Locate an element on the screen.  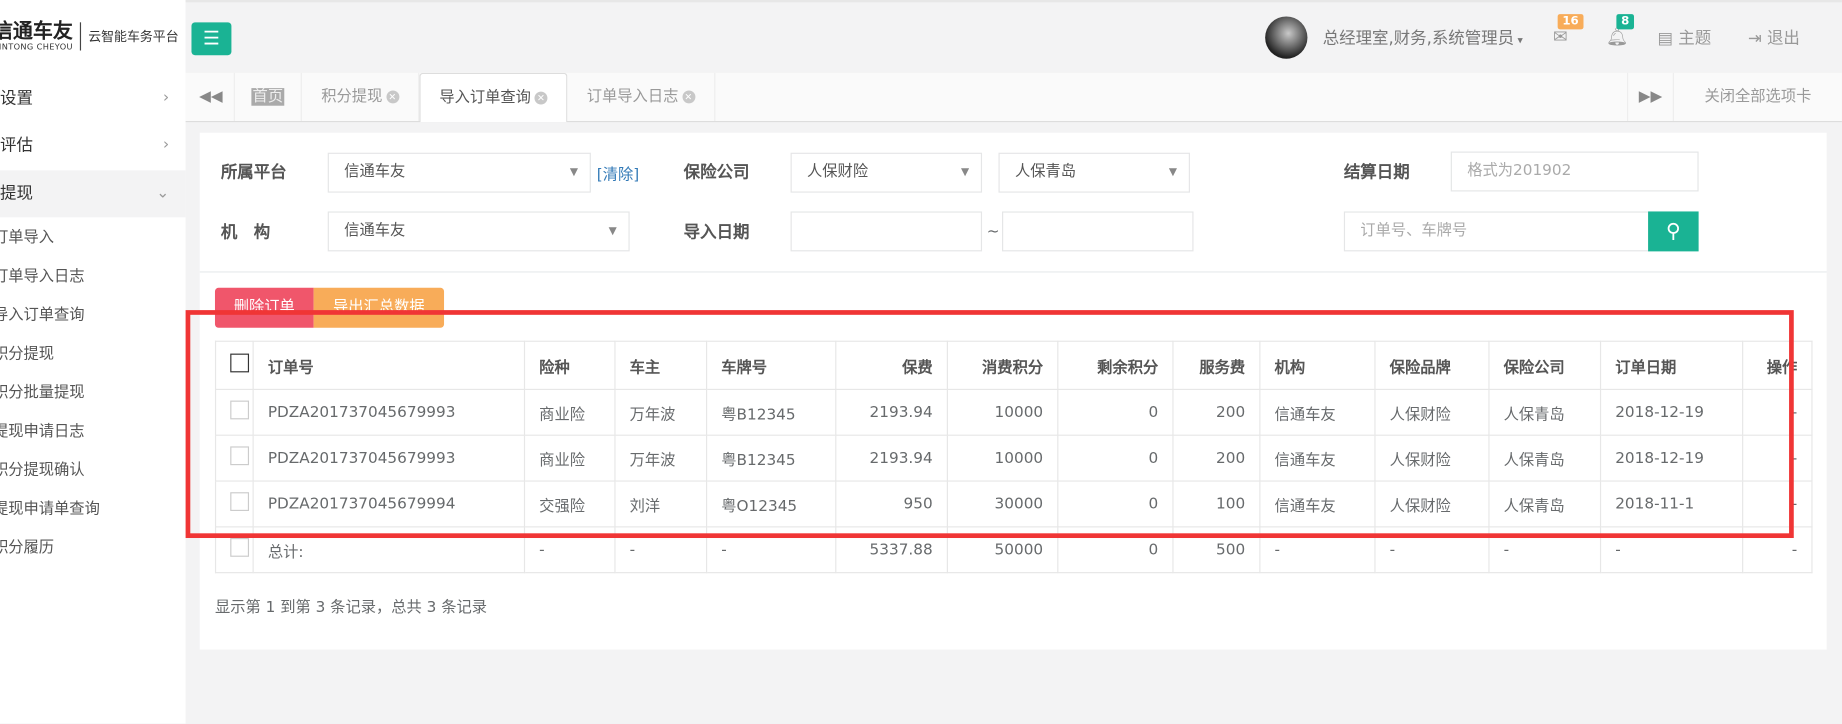
import-date-end-input is located at coordinates (1098, 231).